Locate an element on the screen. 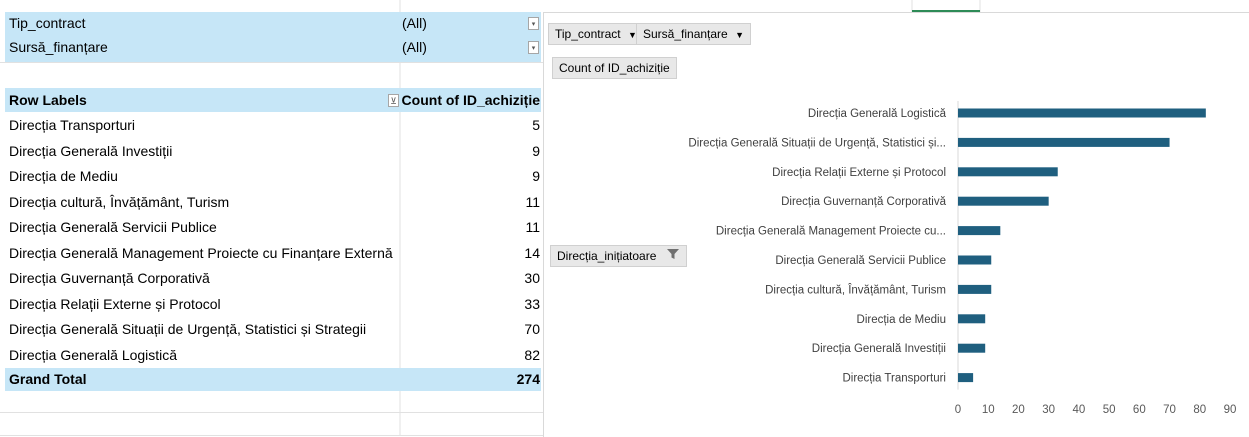  row-labels-filter-icon: ⊻ is located at coordinates (393, 100).